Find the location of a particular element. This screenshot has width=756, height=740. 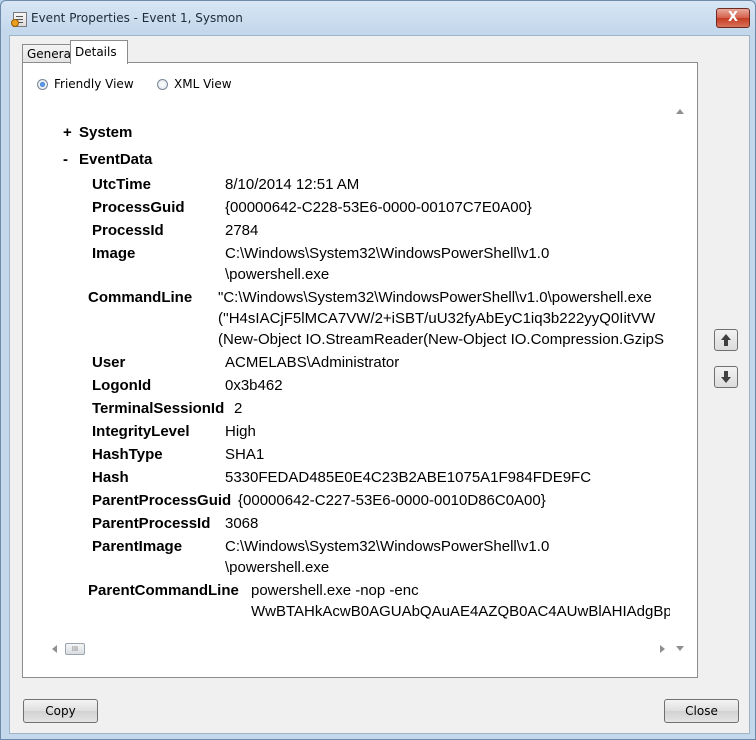

copy-button: Copy is located at coordinates (60, 711).